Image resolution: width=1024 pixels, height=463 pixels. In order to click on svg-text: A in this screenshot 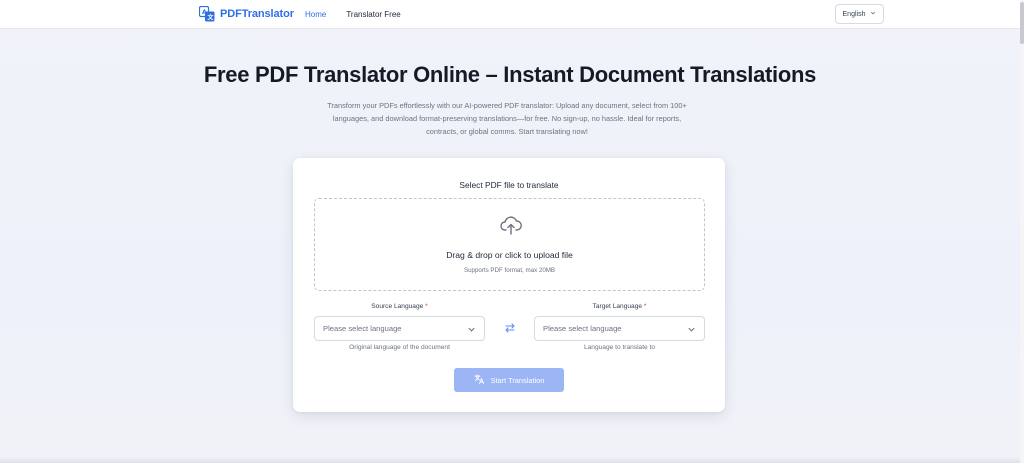, I will do `click(204, 12)`.